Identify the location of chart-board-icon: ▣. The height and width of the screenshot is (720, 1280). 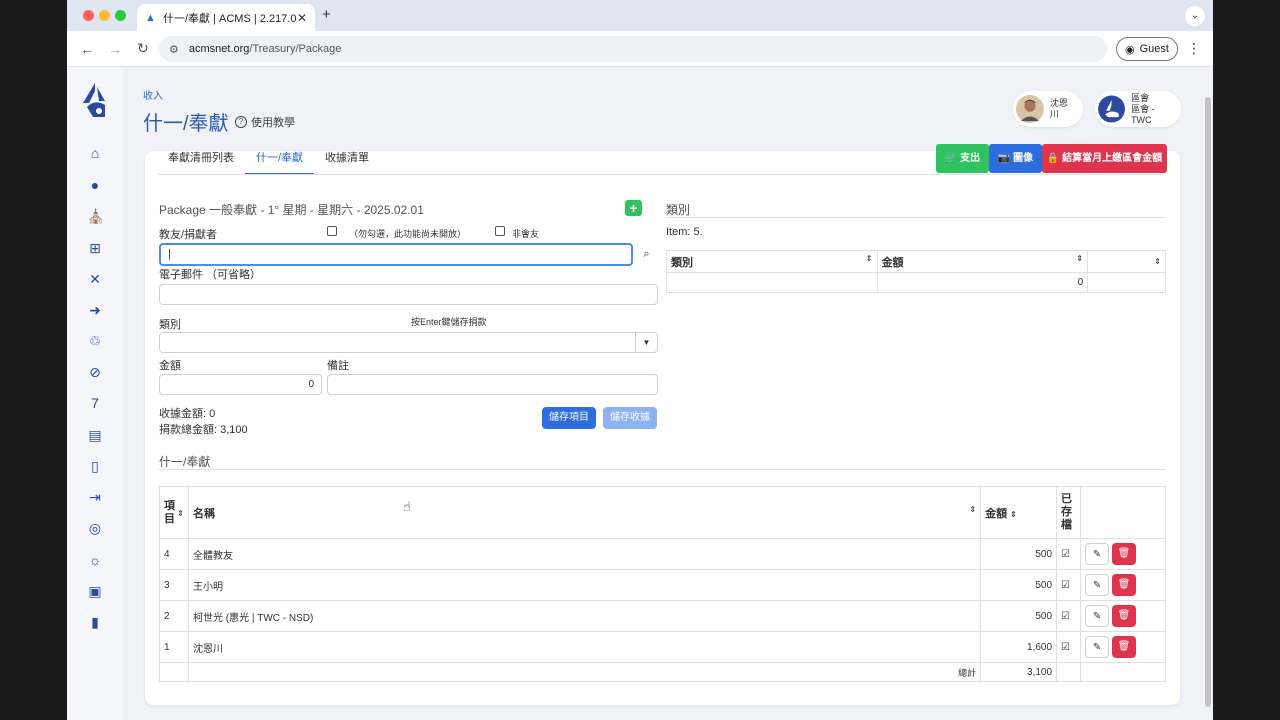
(95, 591).